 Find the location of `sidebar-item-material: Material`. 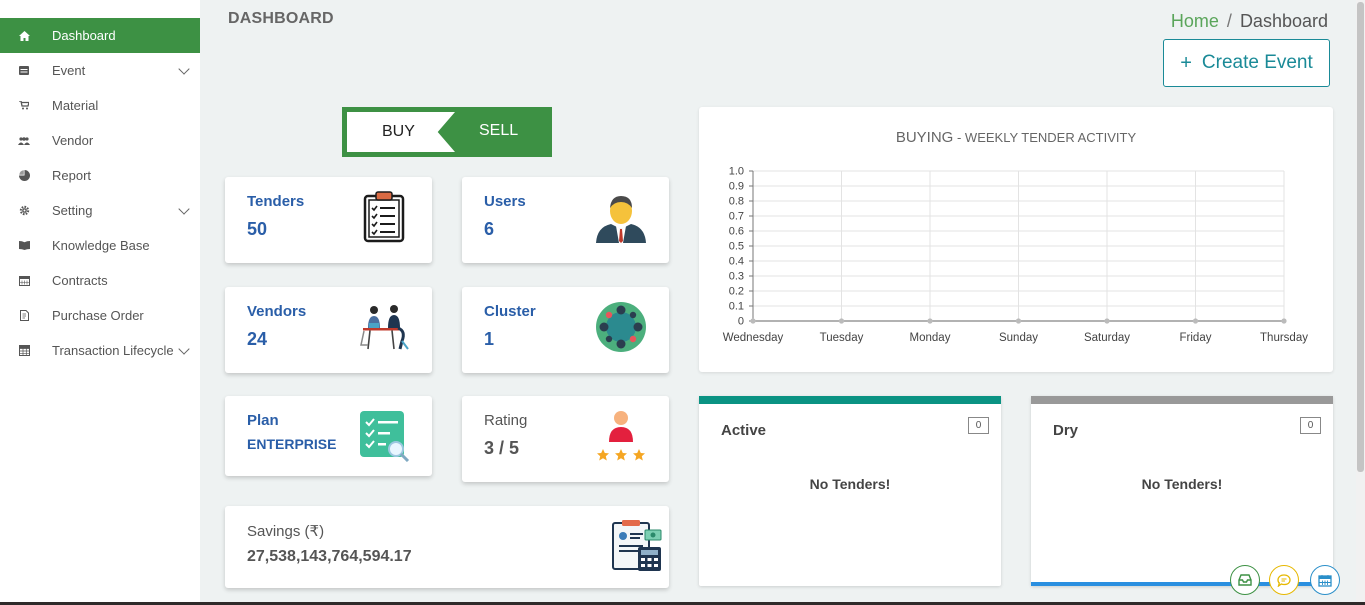

sidebar-item-material: Material is located at coordinates (100, 105).